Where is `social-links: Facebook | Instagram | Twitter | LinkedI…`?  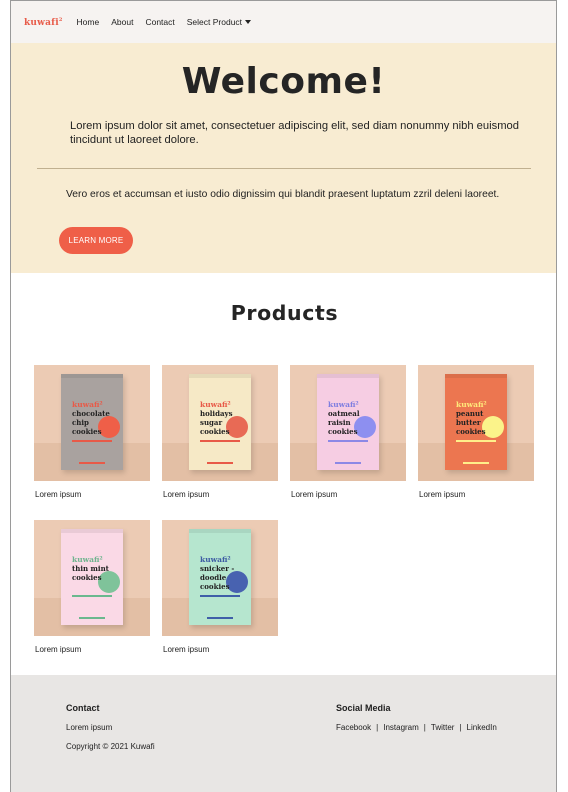
social-links: Facebook | Instagram | Twitter | LinkedI… is located at coordinates (416, 727).